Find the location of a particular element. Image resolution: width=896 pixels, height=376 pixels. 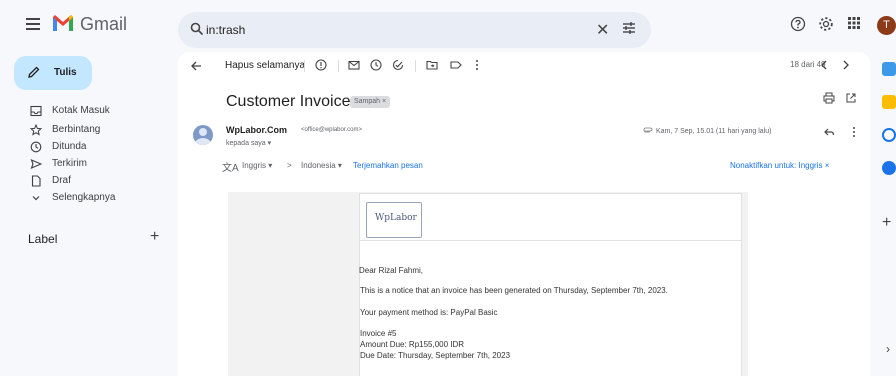

sidebar-item-starred: Berbintang is located at coordinates (85, 130).